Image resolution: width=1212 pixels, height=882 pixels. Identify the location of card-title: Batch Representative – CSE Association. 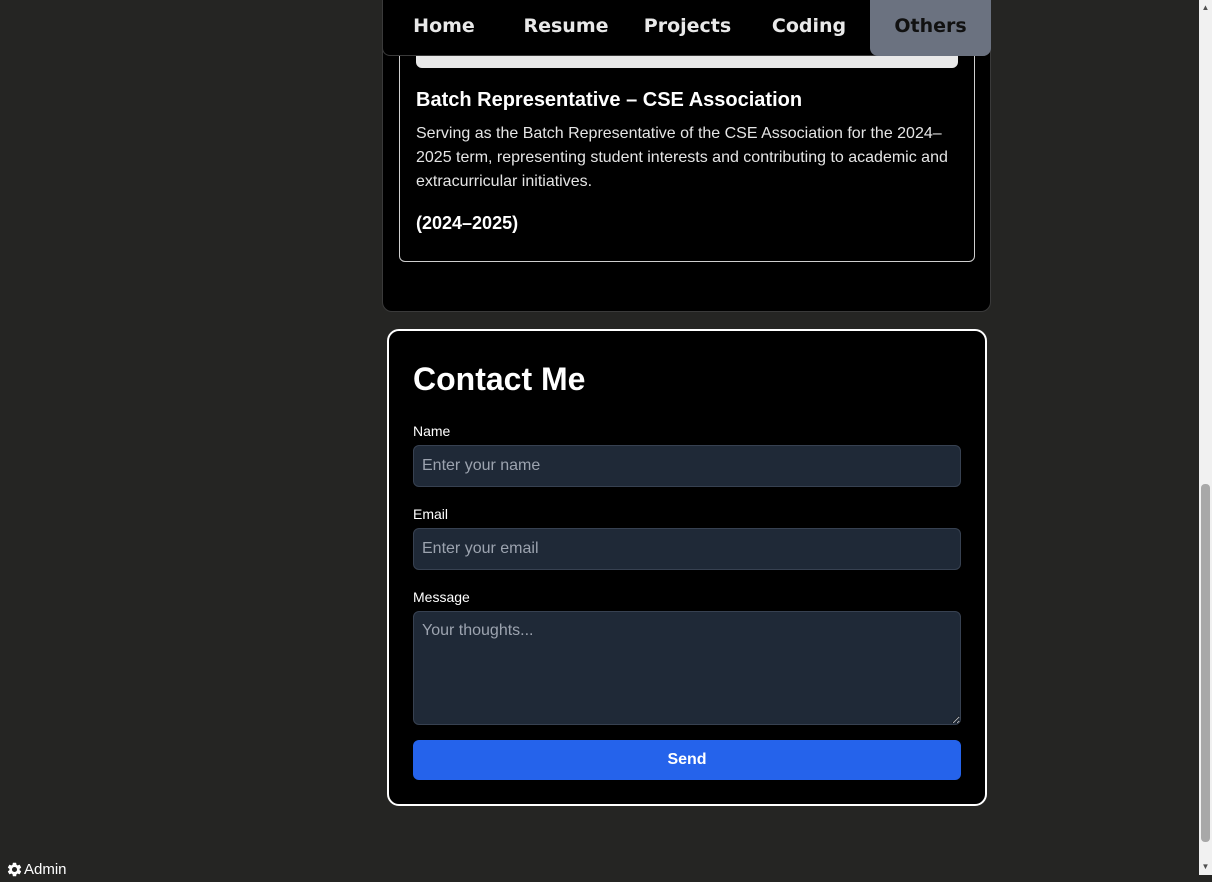
(609, 100).